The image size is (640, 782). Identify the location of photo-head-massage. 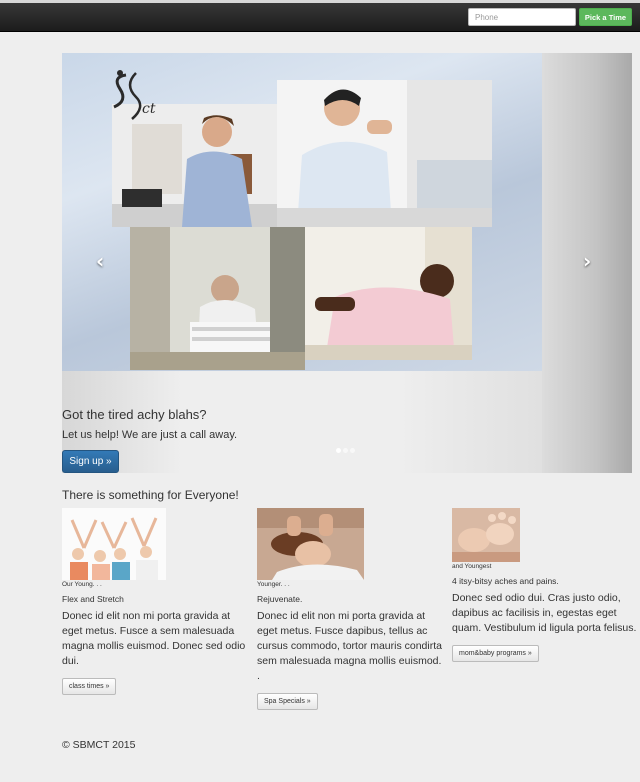
(310, 544).